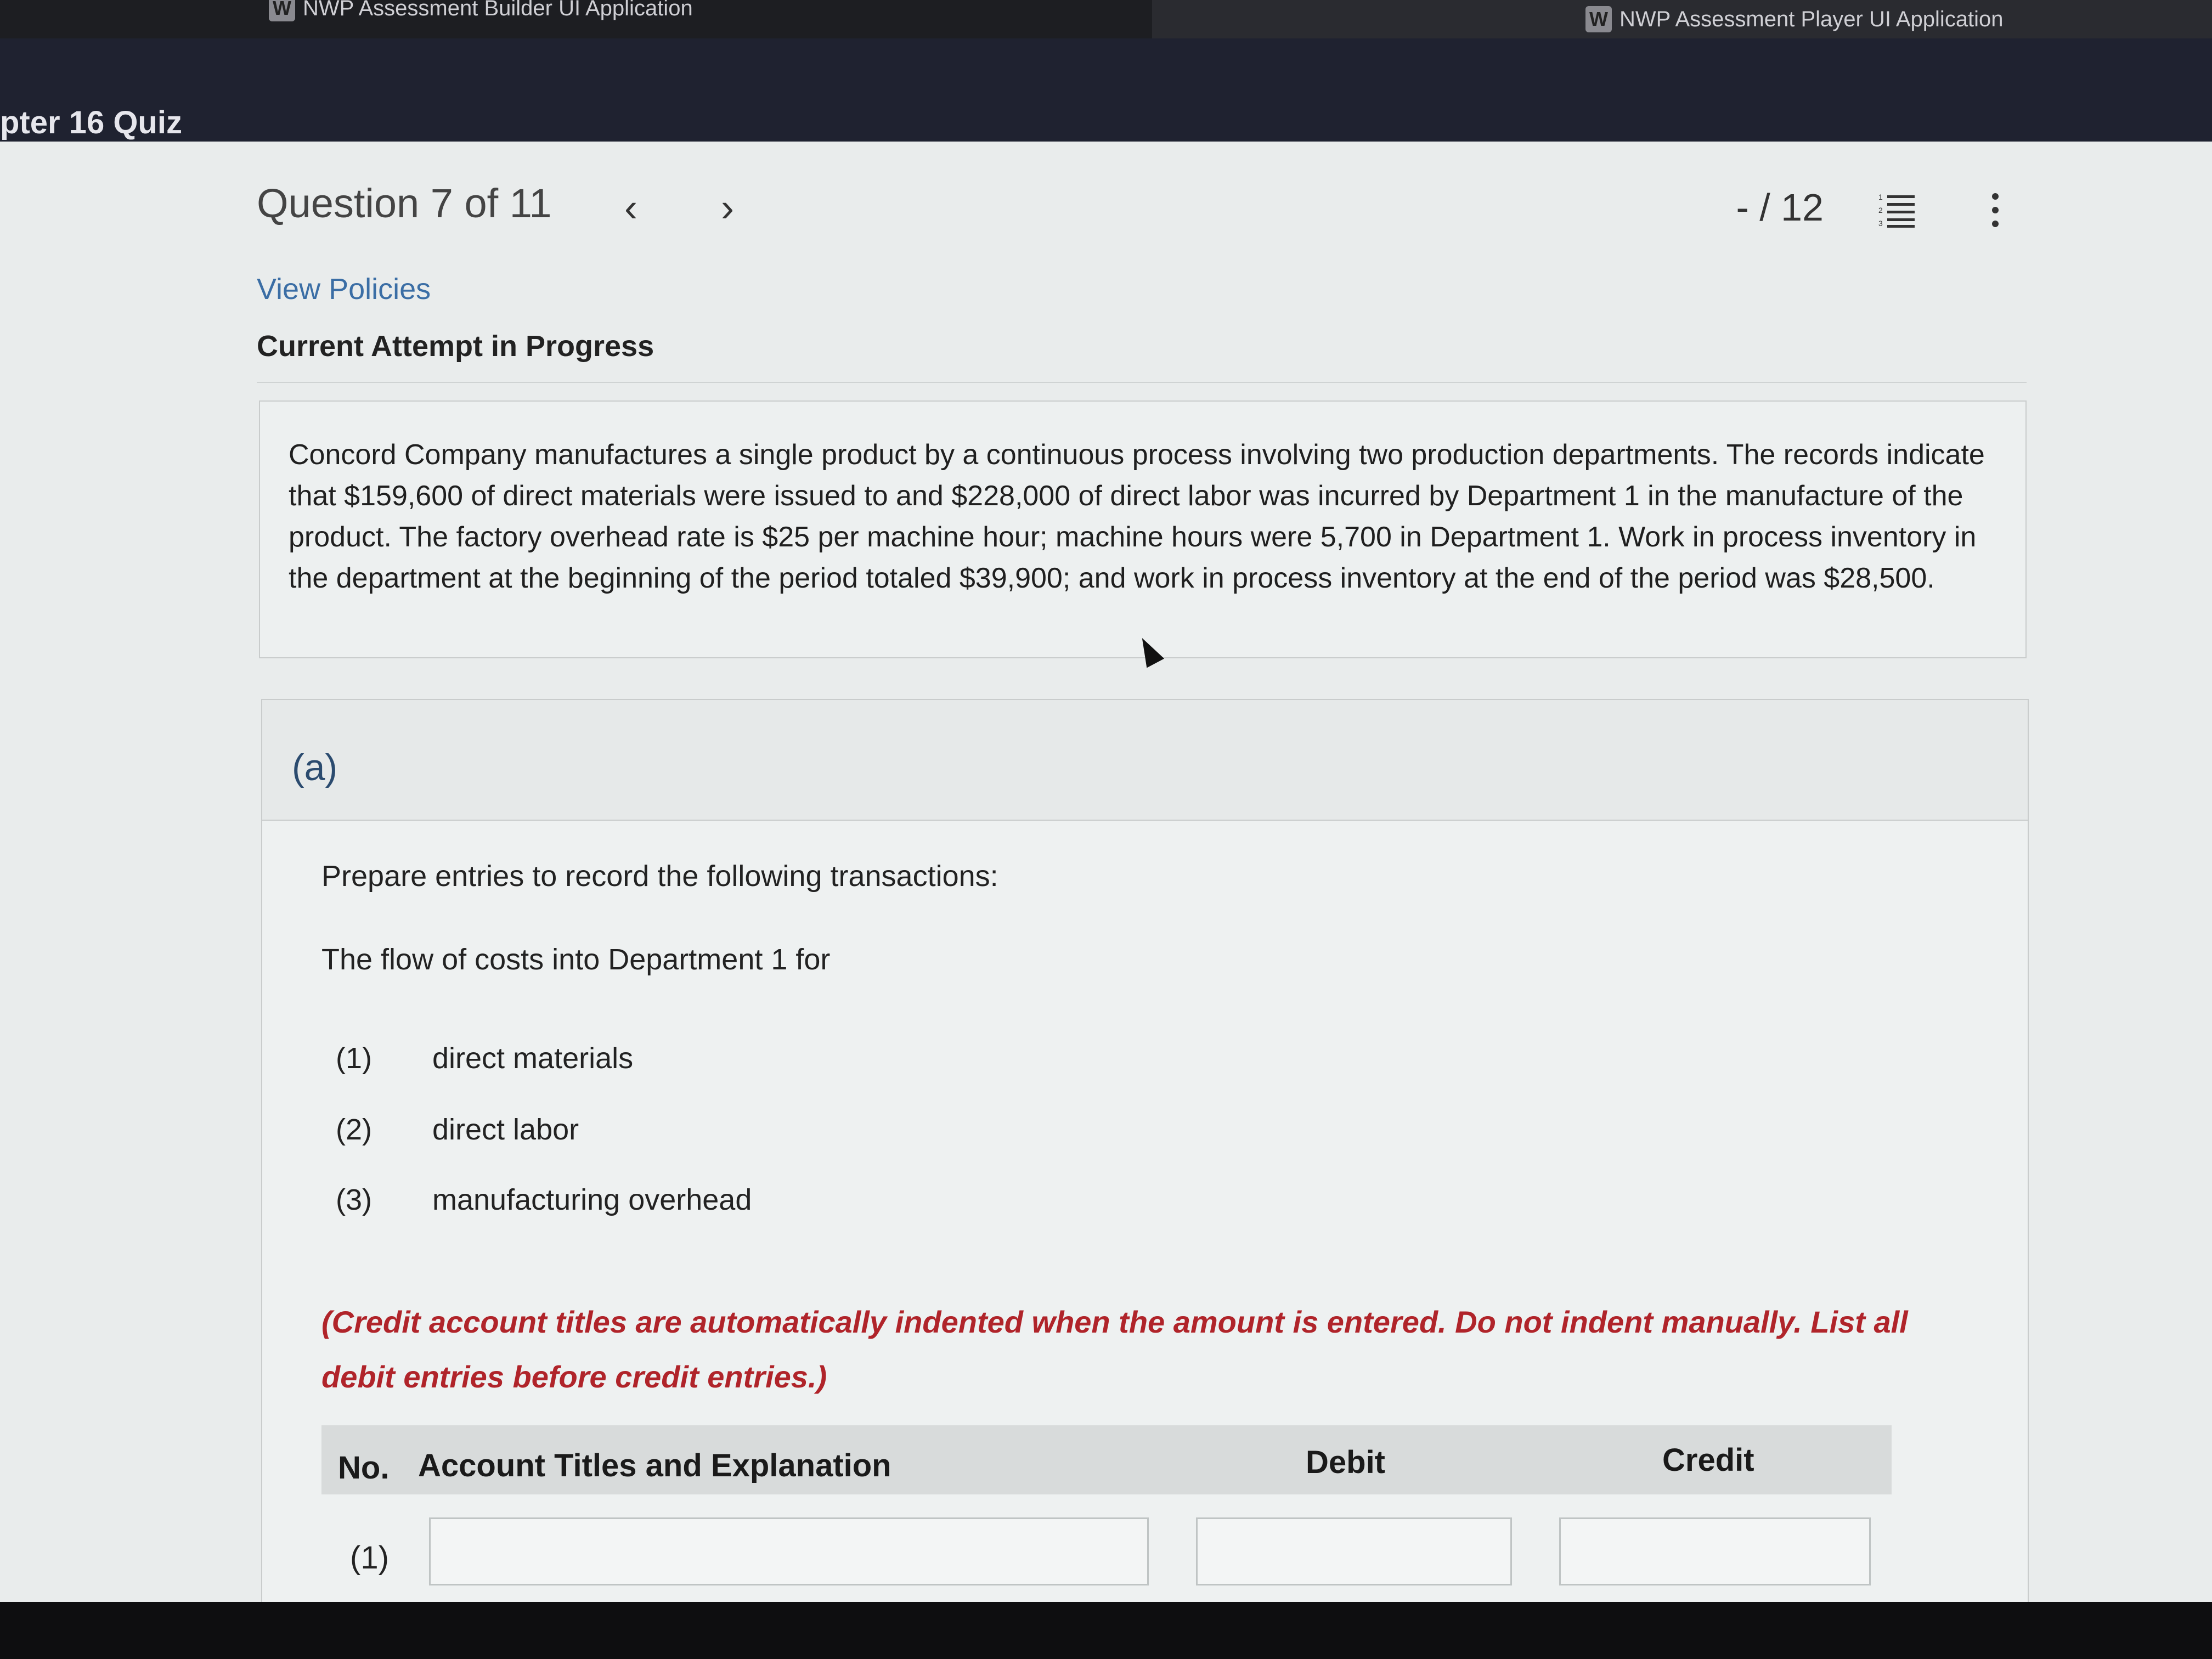  Describe the element at coordinates (364, 1468) in the screenshot. I see `column-header-no: No.` at that location.